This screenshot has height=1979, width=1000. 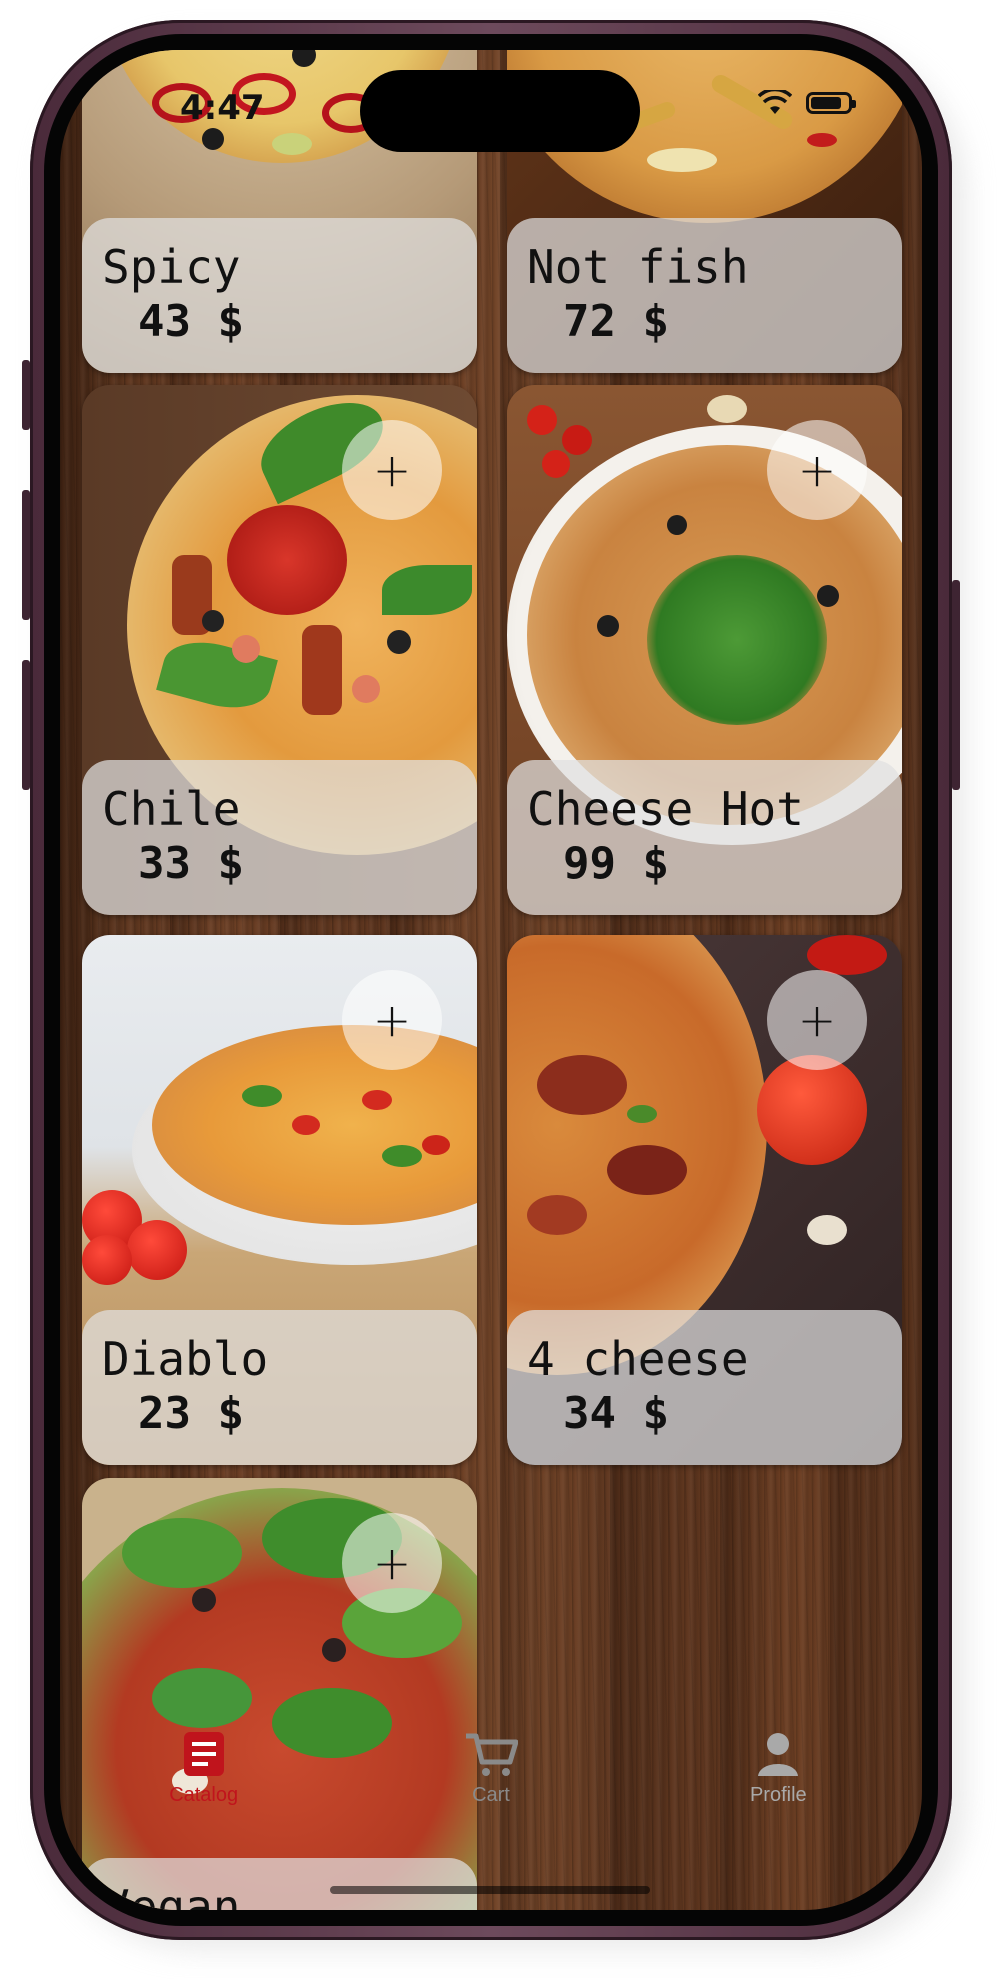 I want to click on status-icons, so click(x=806, y=101).